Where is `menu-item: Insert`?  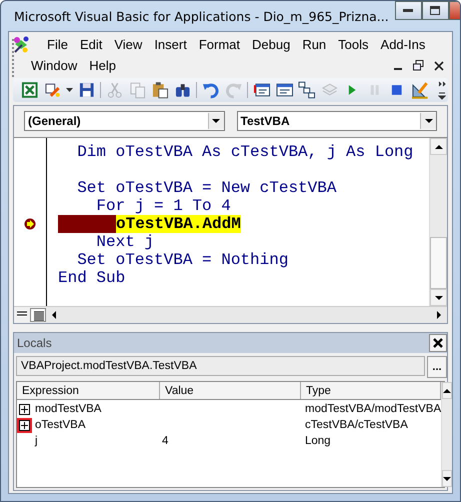 menu-item: Insert is located at coordinates (170, 44).